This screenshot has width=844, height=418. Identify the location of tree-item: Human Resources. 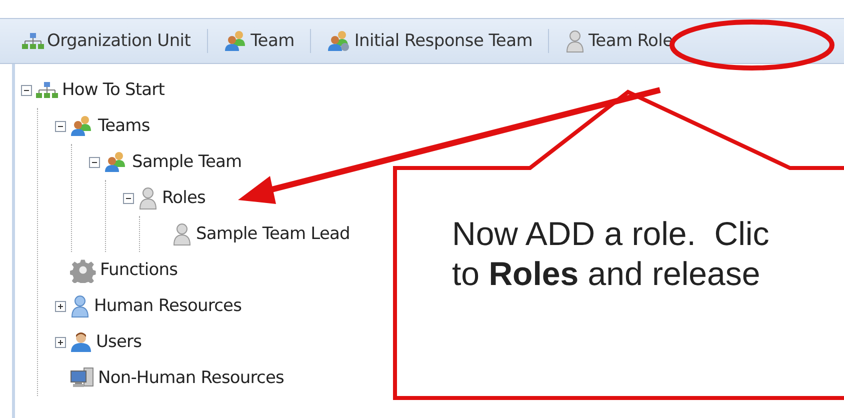
(168, 306).